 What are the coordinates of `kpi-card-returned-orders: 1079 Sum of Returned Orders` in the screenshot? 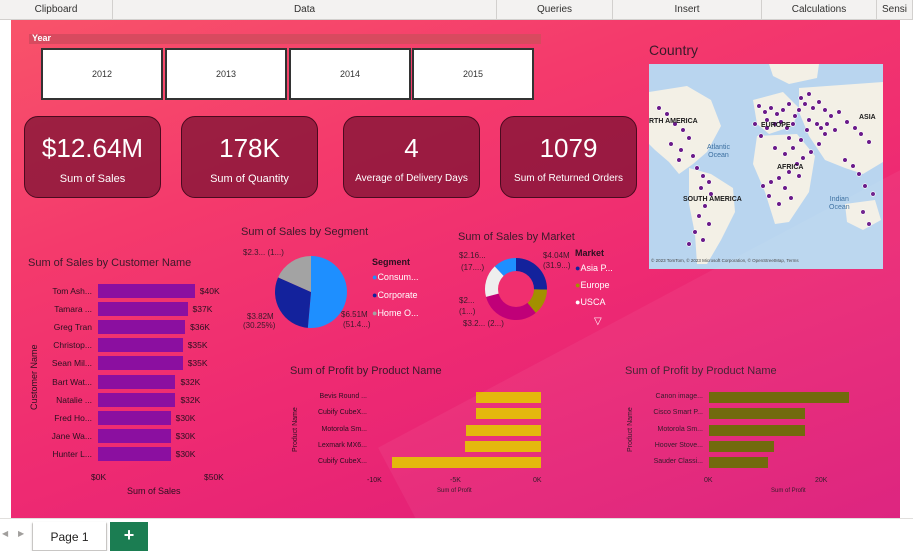 It's located at (568, 157).